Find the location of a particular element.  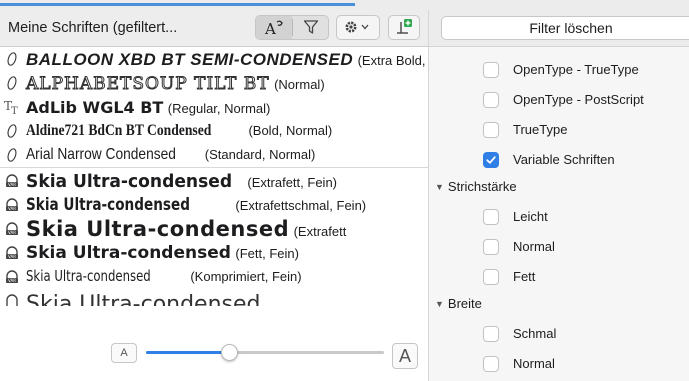

filter-option-label: Leicht is located at coordinates (530, 216).